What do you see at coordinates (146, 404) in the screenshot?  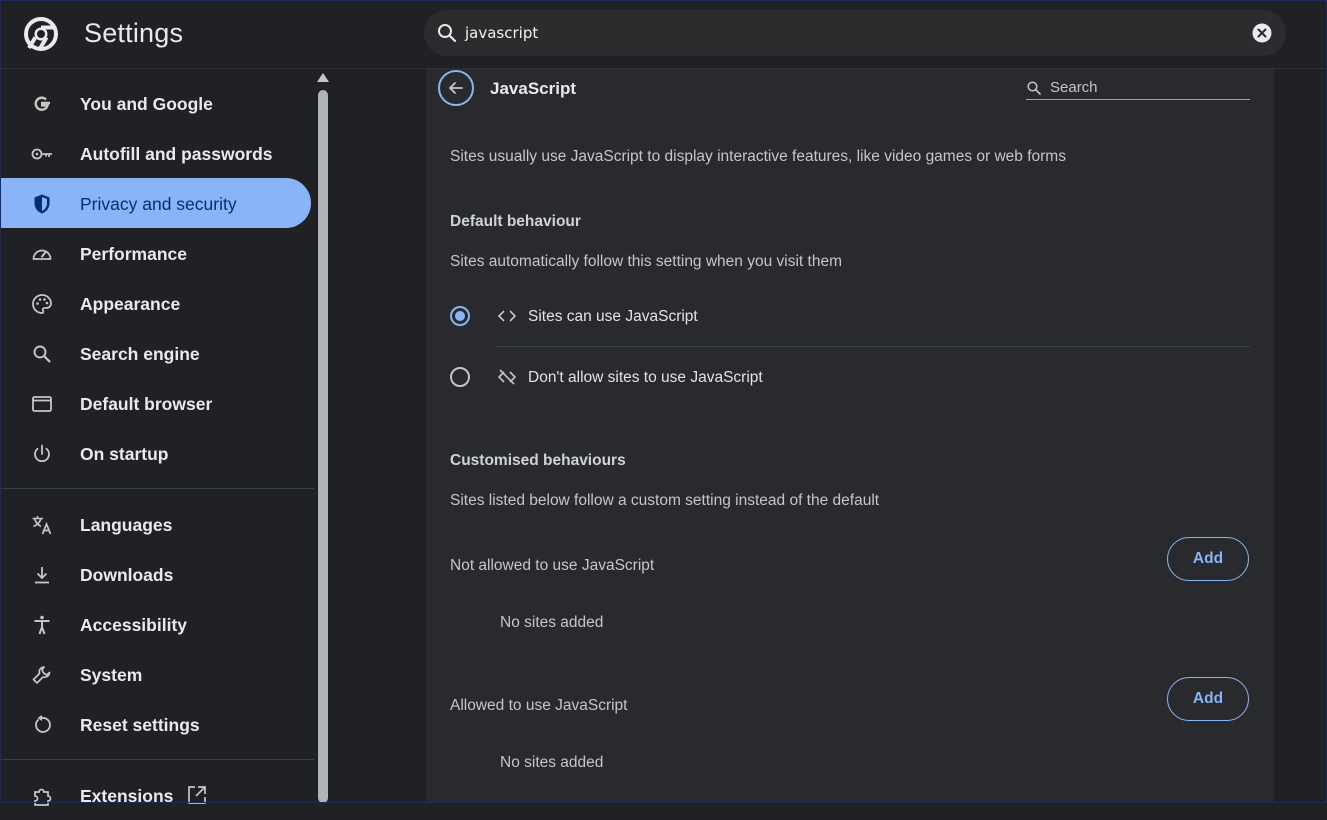 I see `sidebar-item-label: Default browser` at bounding box center [146, 404].